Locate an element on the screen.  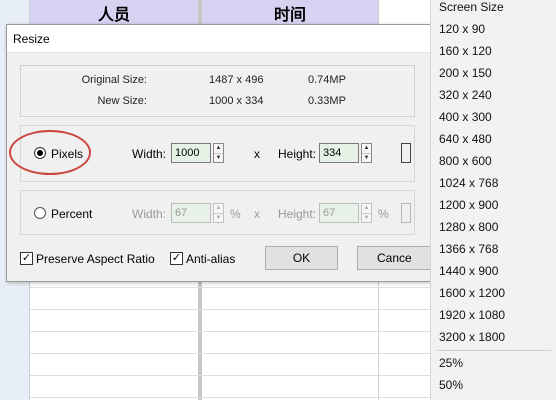
menu-item-160x120: 160 x 120 is located at coordinates (493, 55).